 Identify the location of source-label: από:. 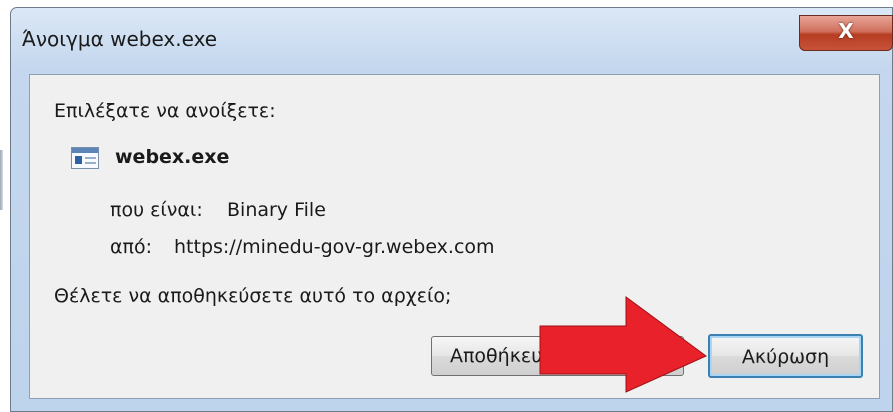
(131, 247).